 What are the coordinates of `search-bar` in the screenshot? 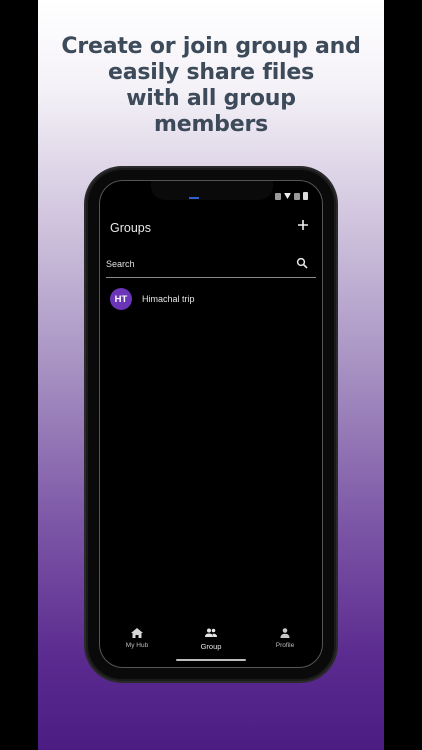 It's located at (211, 264).